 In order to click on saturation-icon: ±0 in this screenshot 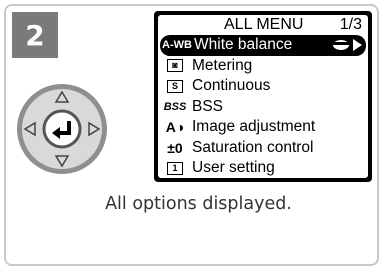, I will do `click(175, 147)`.